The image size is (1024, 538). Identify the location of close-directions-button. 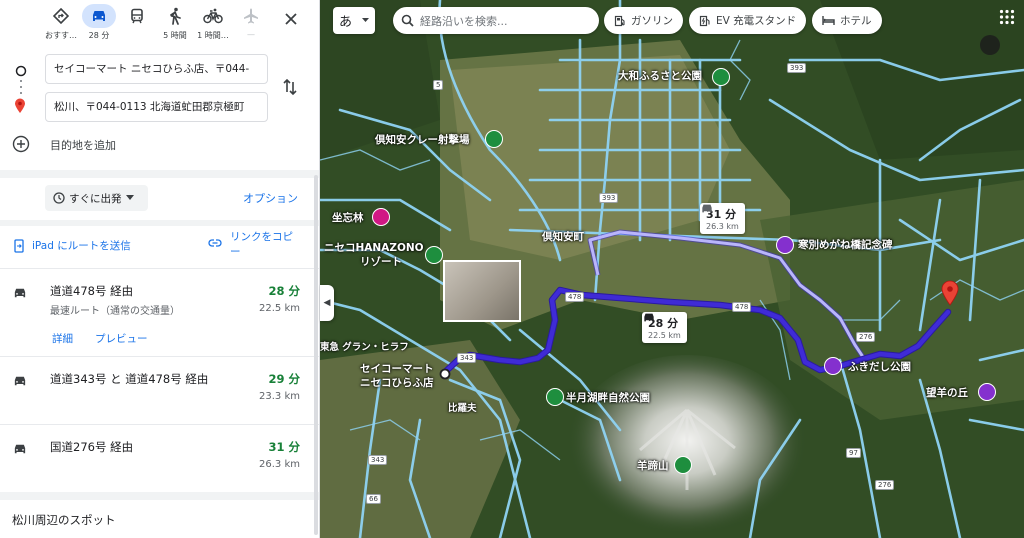
(291, 19).